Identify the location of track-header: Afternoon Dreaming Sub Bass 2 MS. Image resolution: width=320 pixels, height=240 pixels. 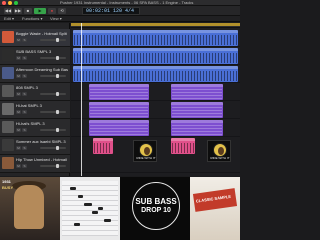
(35, 74).